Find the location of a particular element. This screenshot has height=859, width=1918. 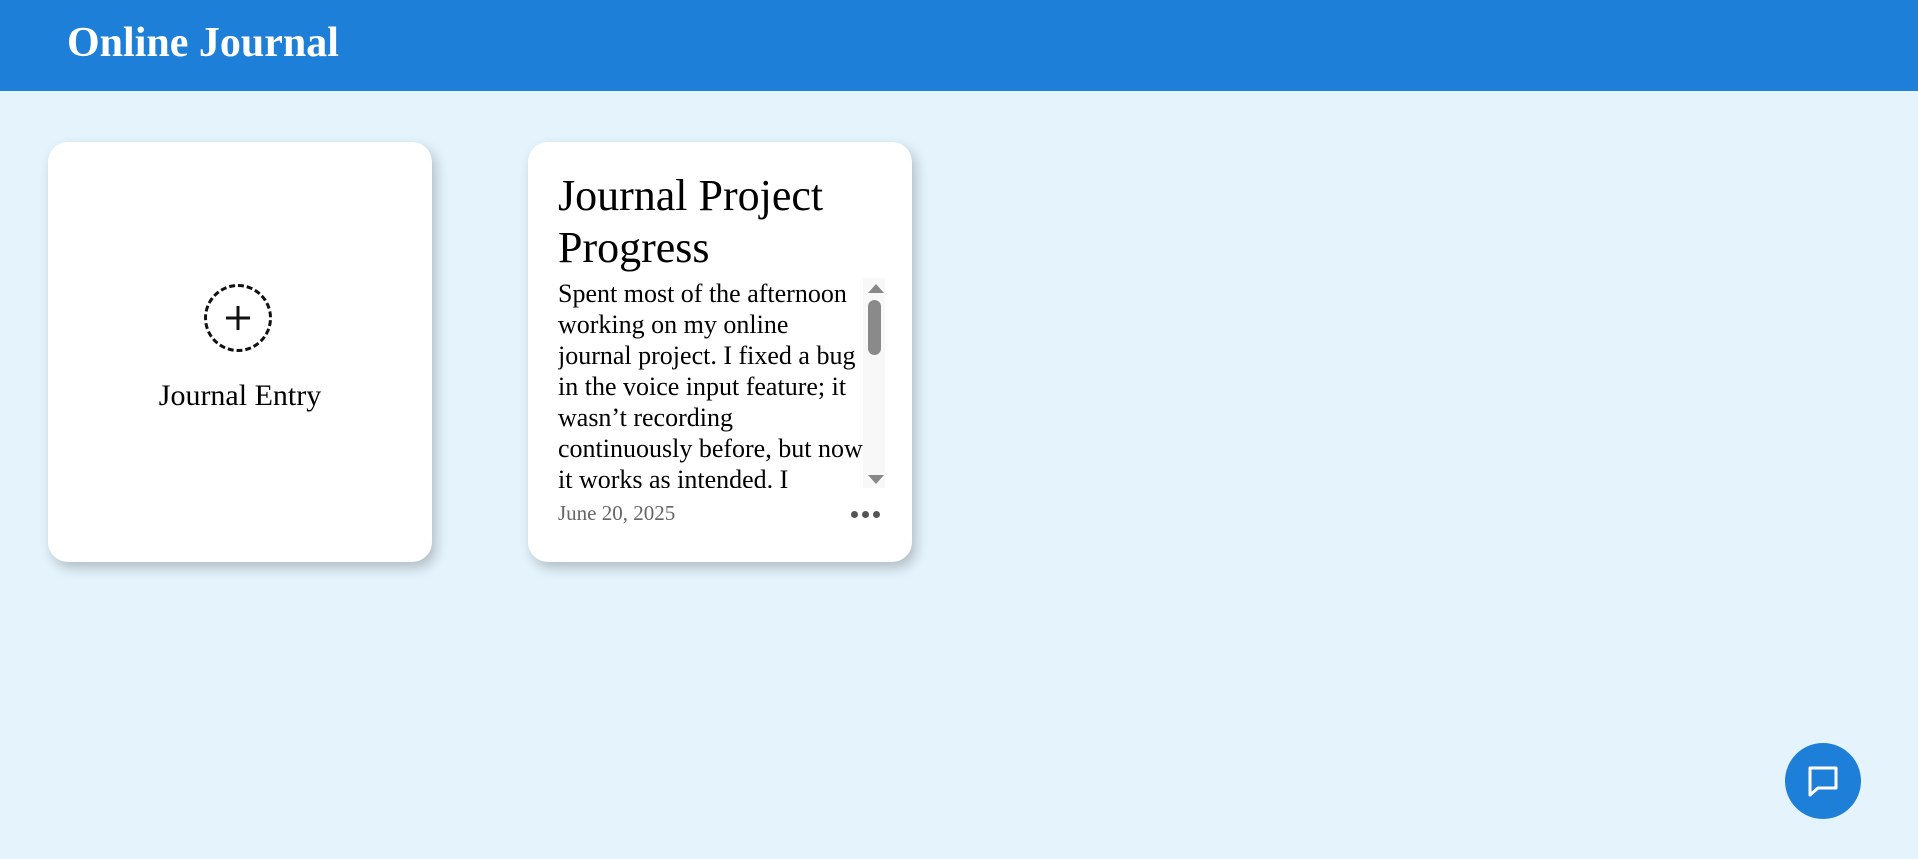

plus-circle-icon is located at coordinates (238, 318).